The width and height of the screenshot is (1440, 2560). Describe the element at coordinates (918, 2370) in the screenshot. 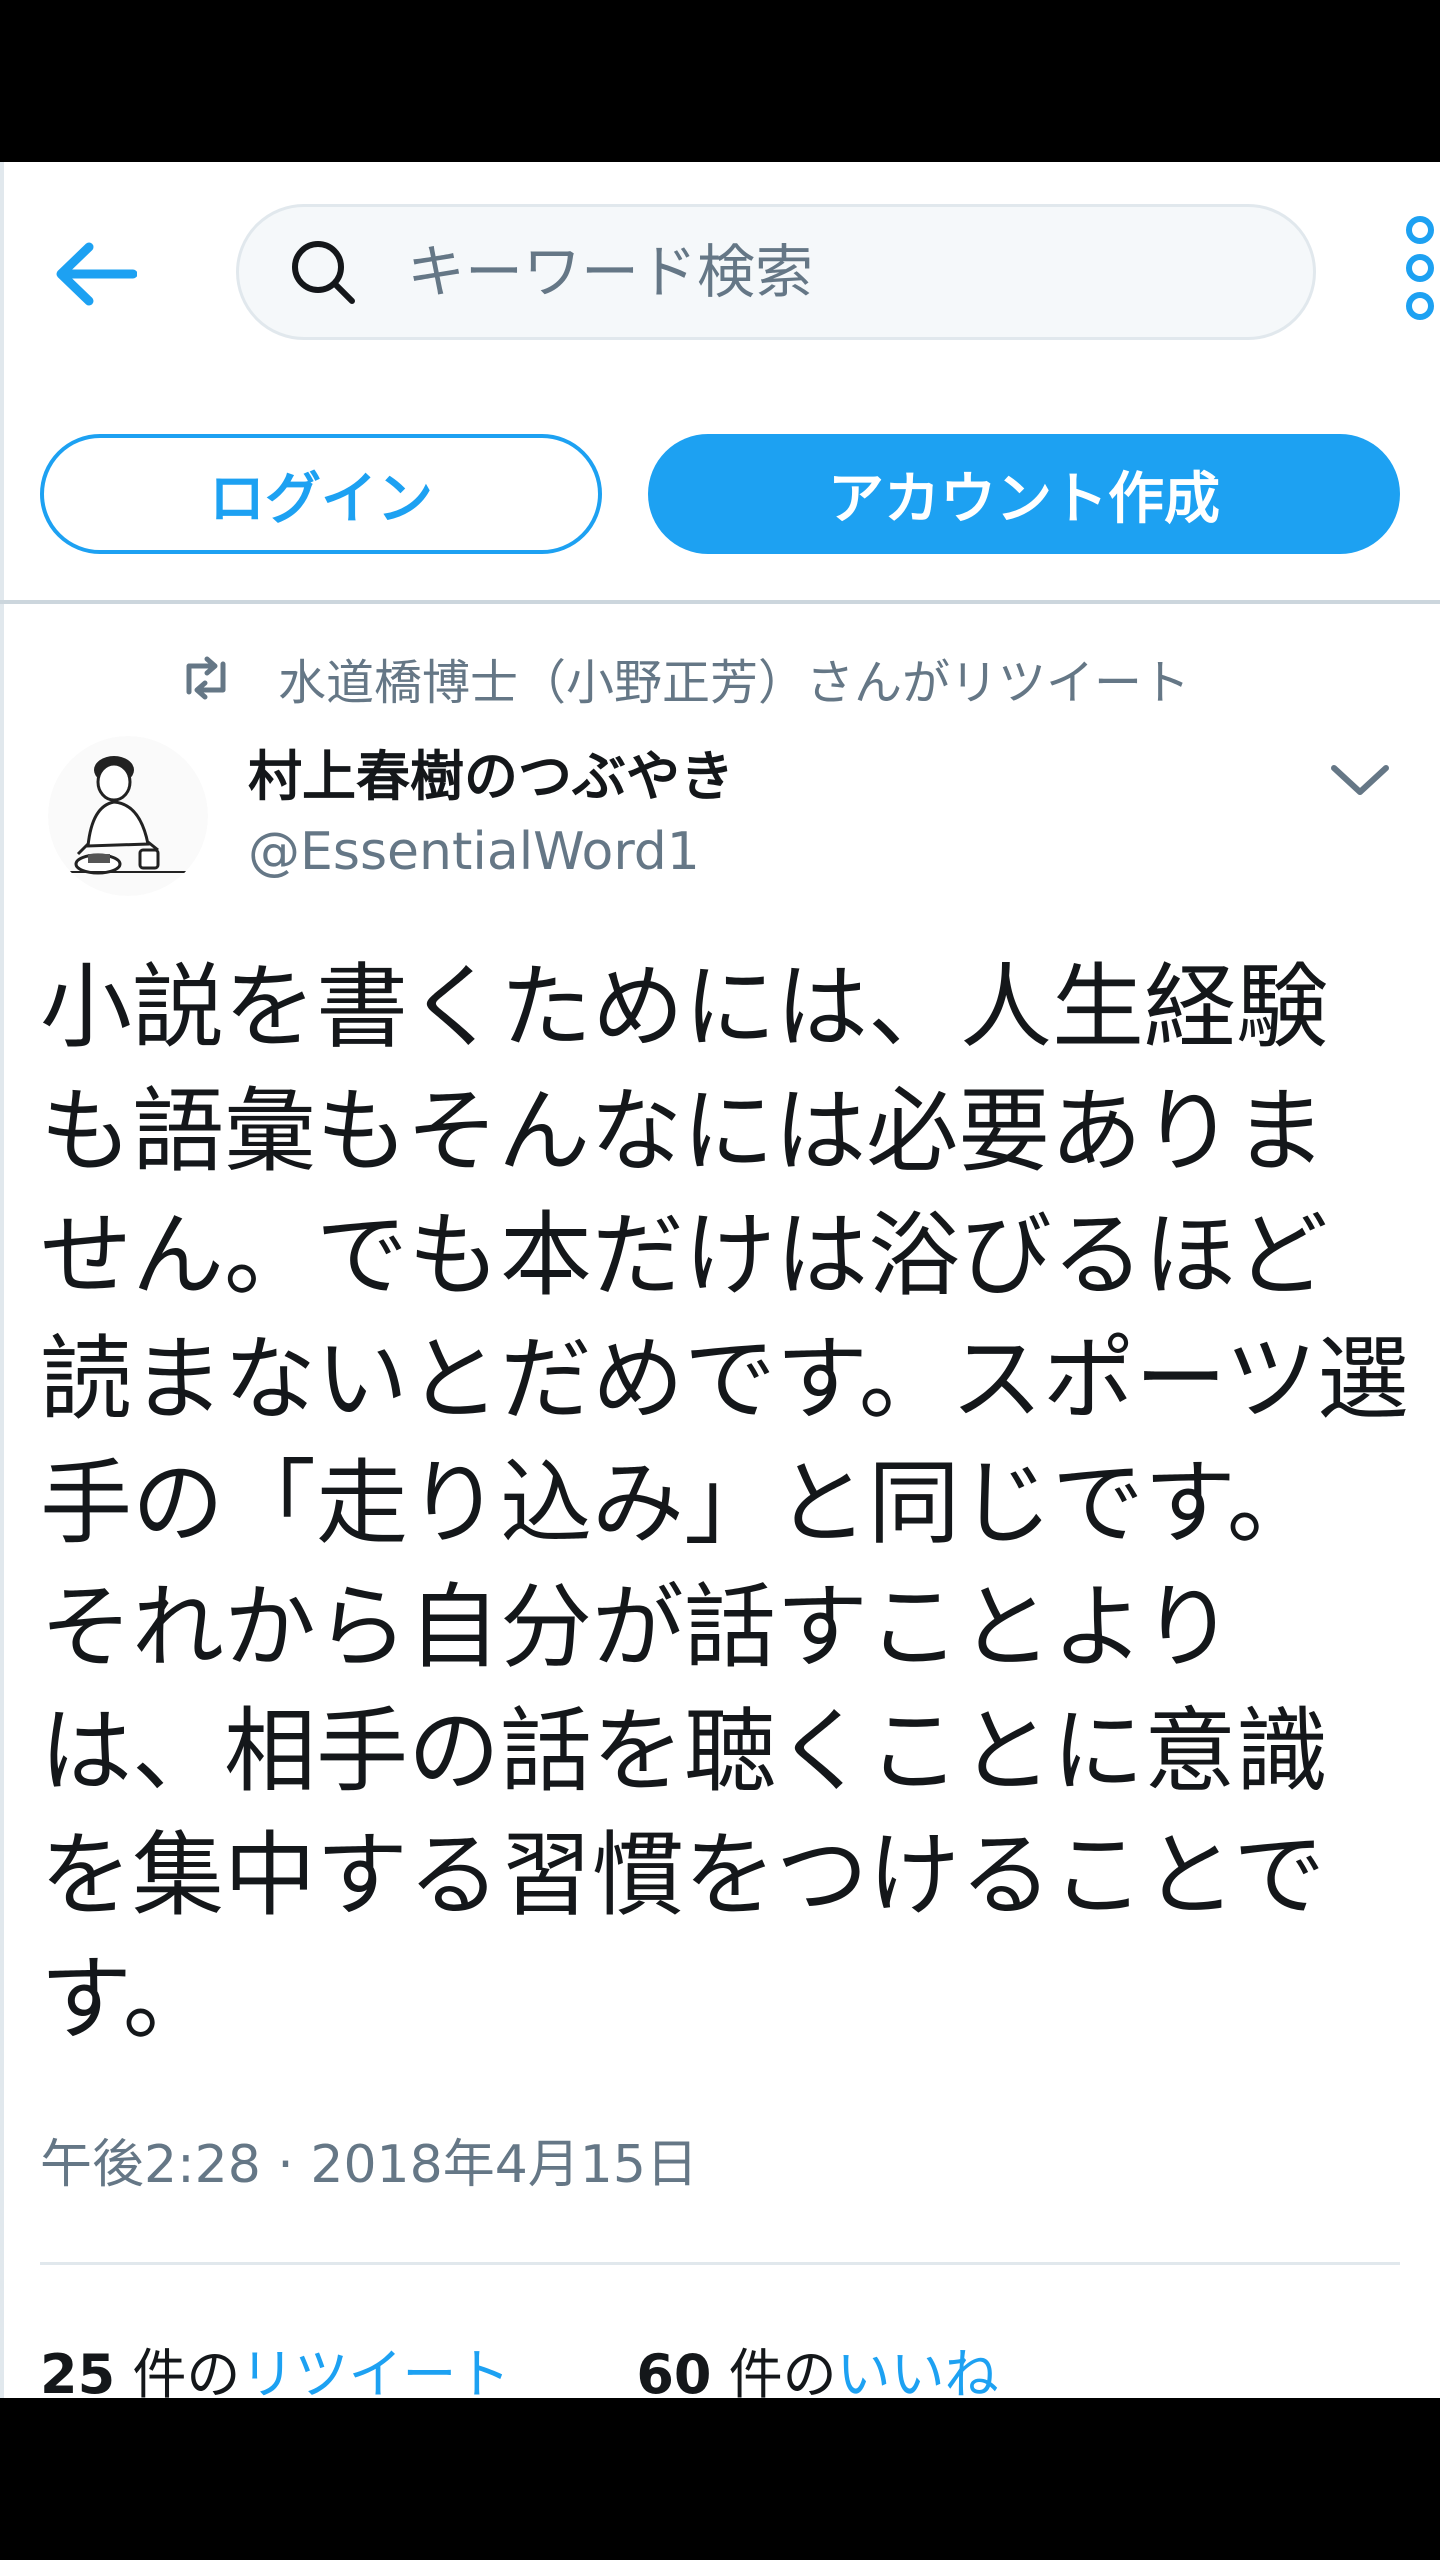

I see `likes-link: いいね` at that location.